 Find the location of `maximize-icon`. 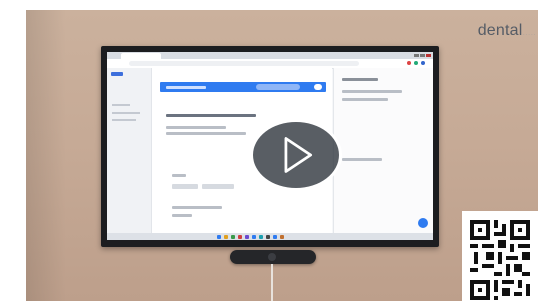

maximize-icon is located at coordinates (422, 55).